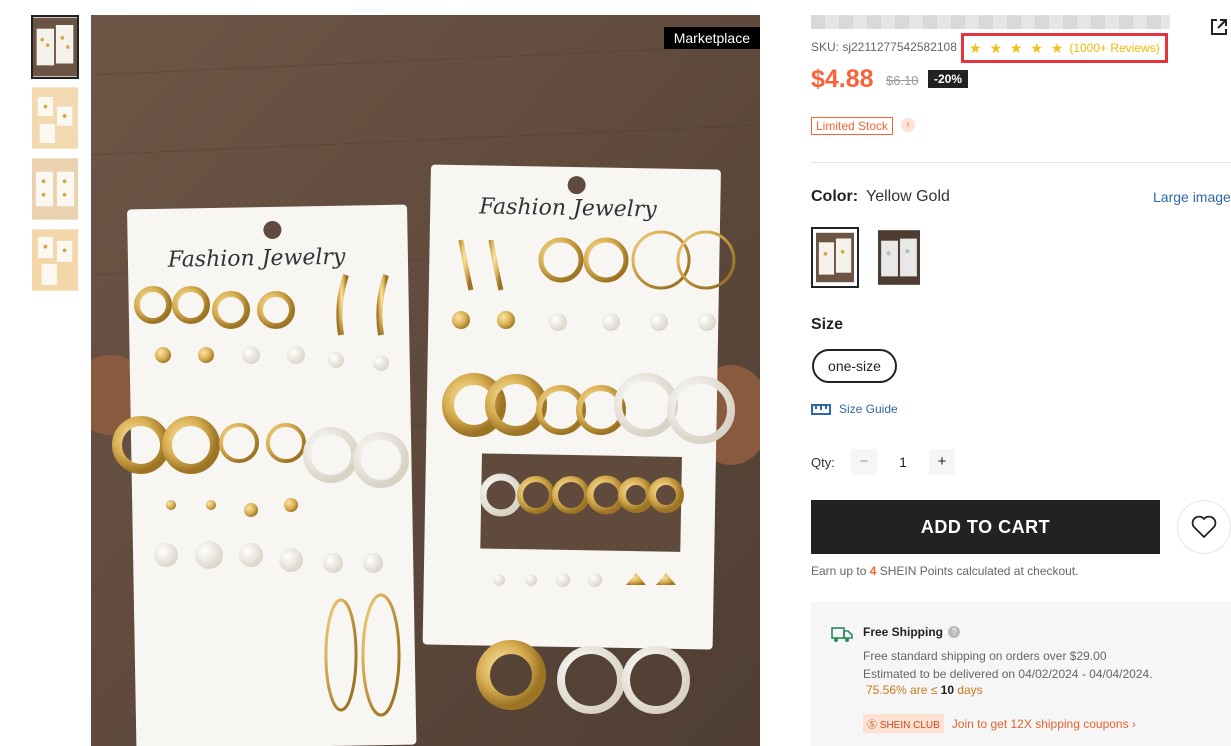 This screenshot has width=1231, height=746. What do you see at coordinates (567, 208) in the screenshot?
I see `card-title-right: Fashion Jewelry` at bounding box center [567, 208].